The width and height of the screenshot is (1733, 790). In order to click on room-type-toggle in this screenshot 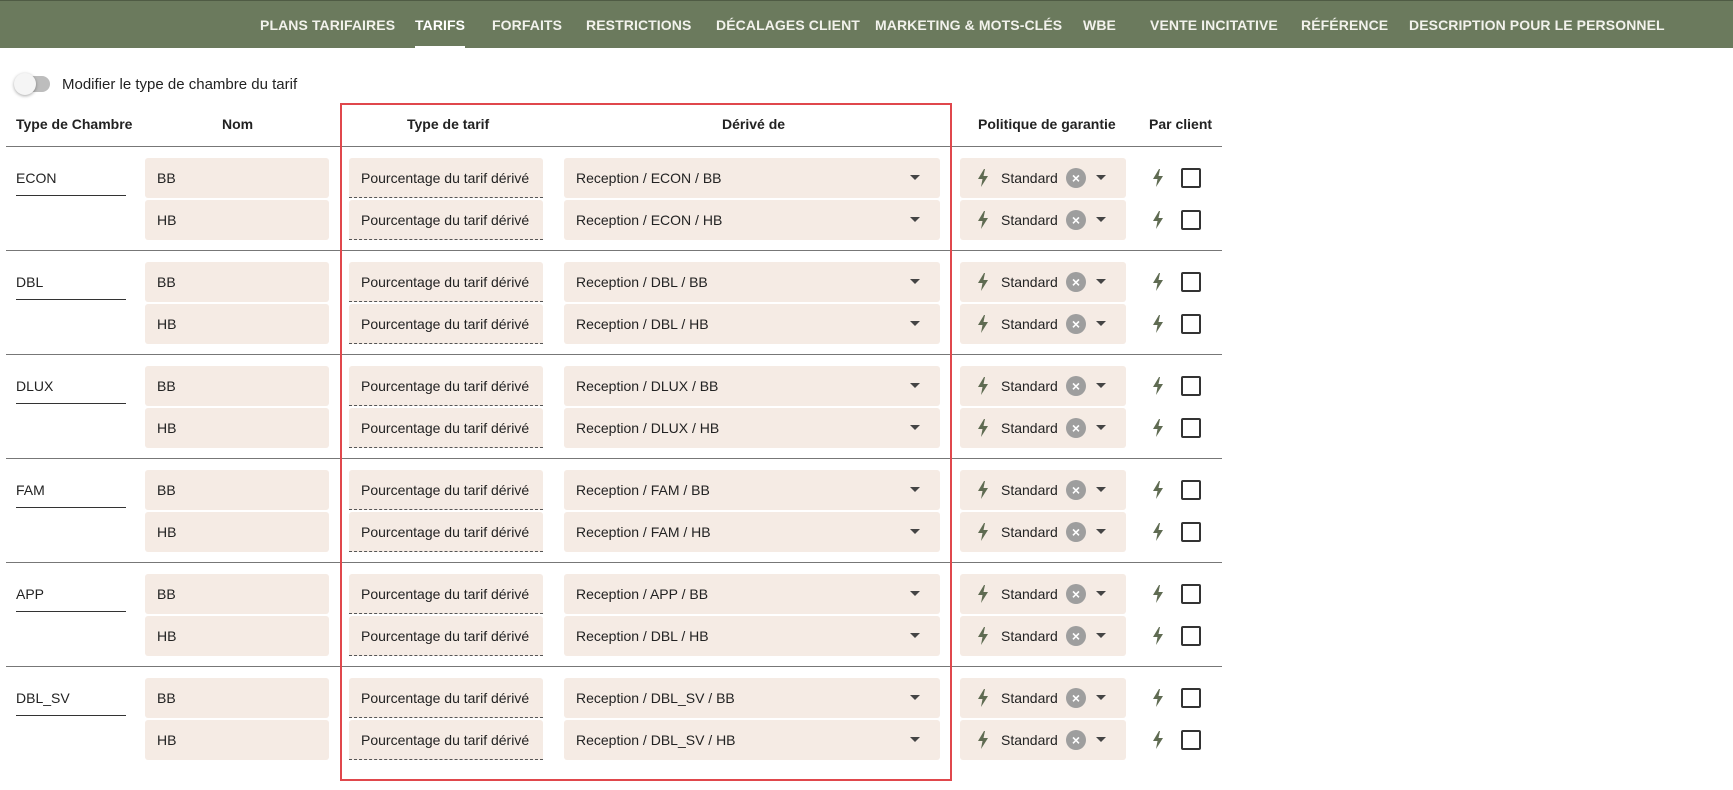, I will do `click(32, 84)`.